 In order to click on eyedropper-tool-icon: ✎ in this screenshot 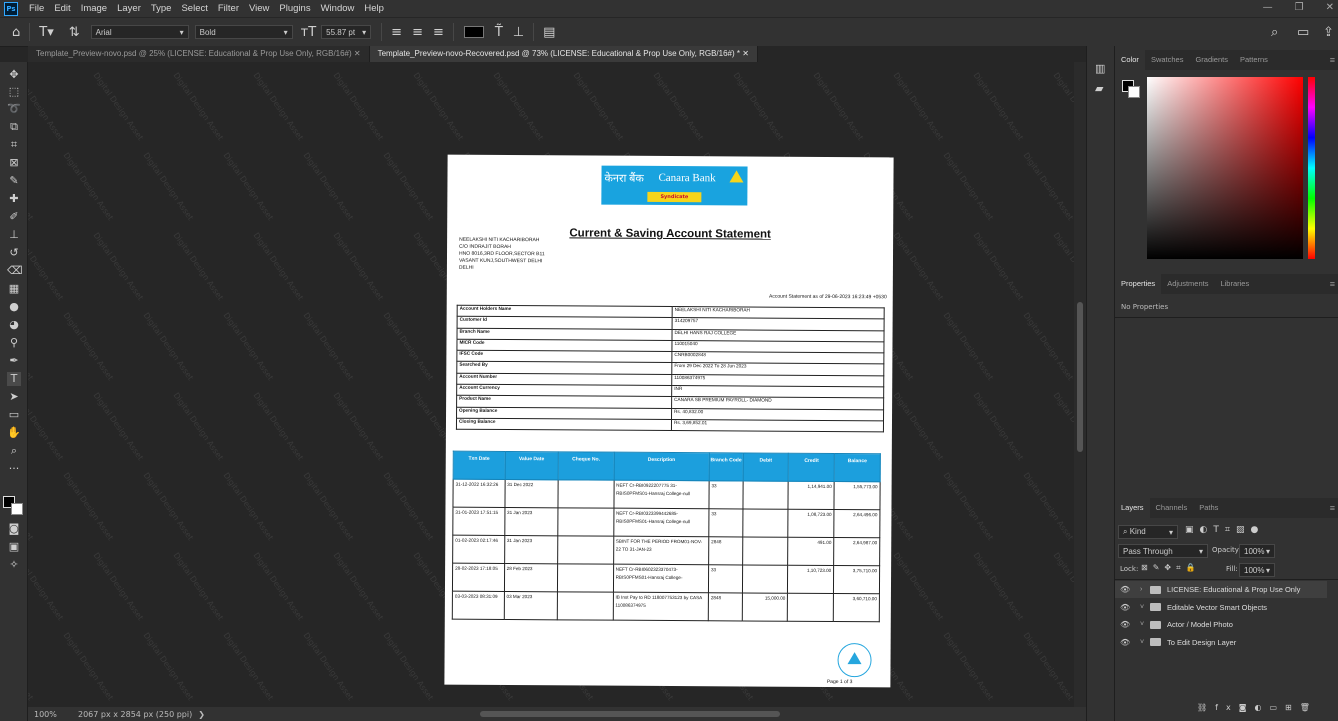, I will do `click(14, 181)`.